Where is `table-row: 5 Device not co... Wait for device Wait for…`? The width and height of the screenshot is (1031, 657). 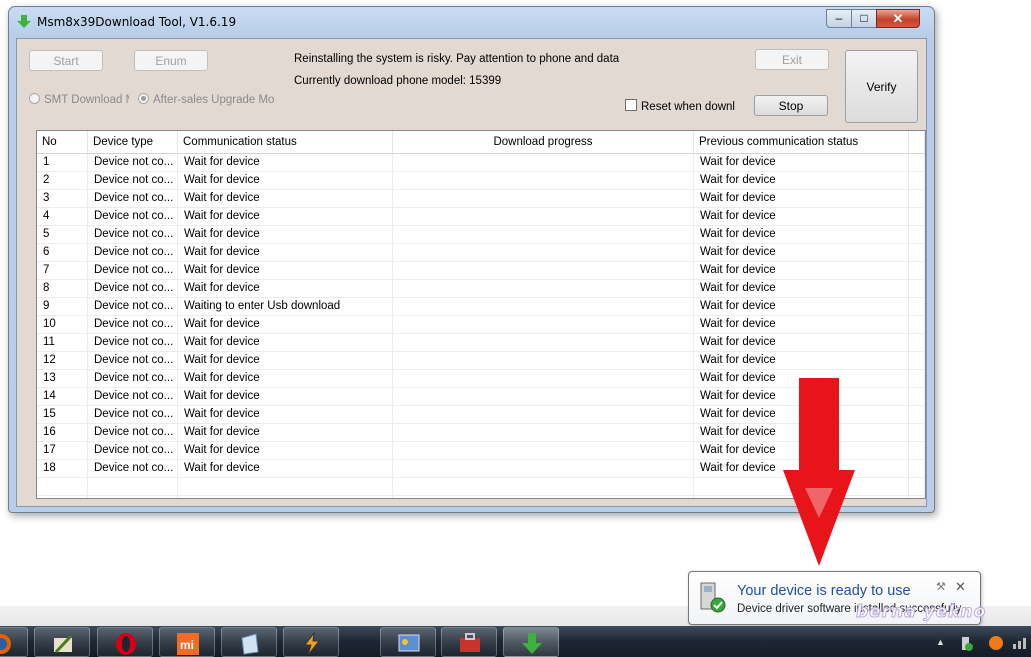
table-row: 5 Device not co... Wait for device Wait for… is located at coordinates (481, 235).